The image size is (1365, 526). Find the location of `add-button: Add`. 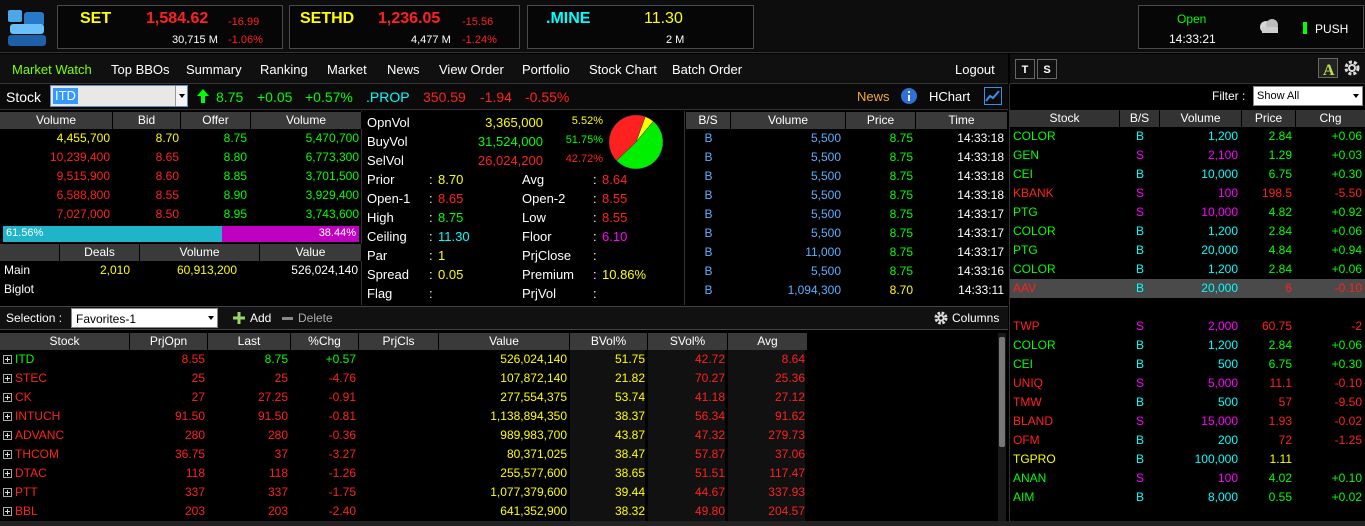

add-button: Add is located at coordinates (260, 318).